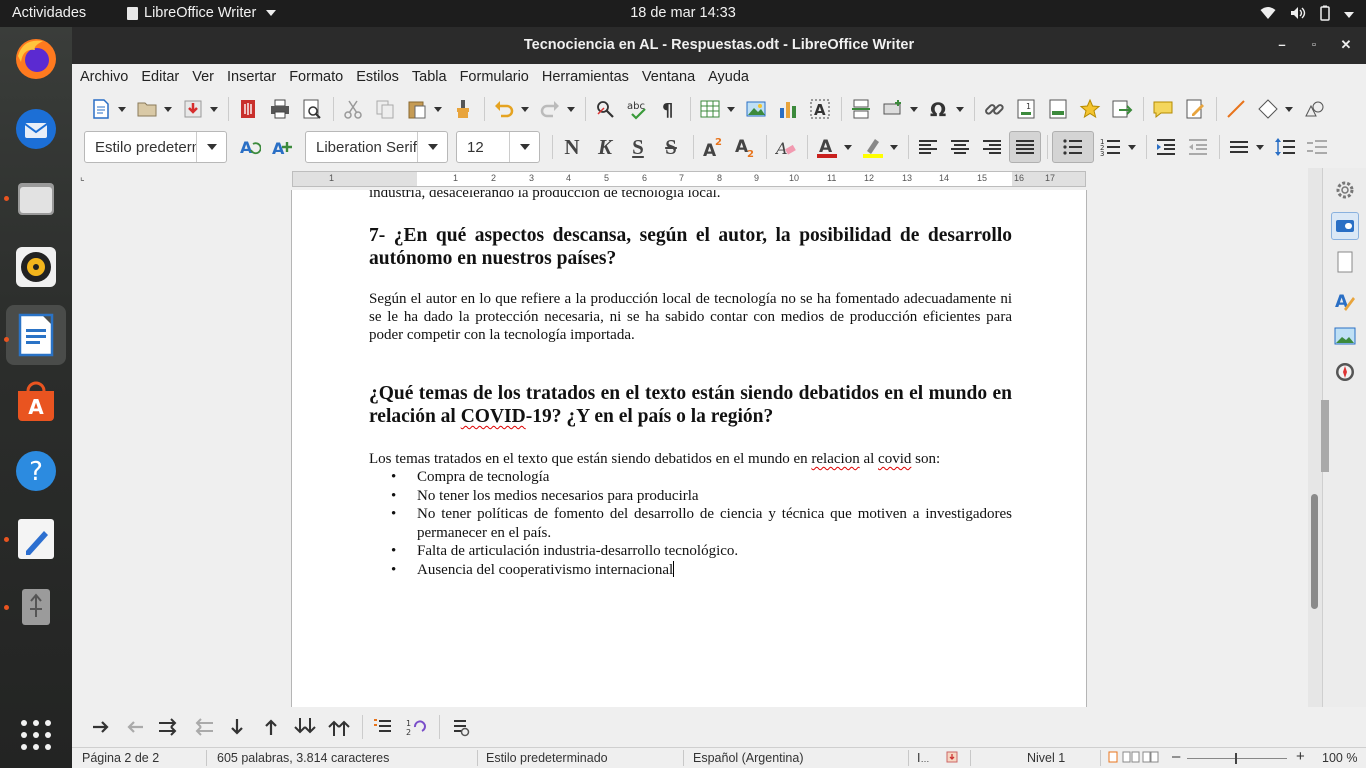 The width and height of the screenshot is (1366, 768). I want to click on subscript-icon: A2, so click(745, 147).